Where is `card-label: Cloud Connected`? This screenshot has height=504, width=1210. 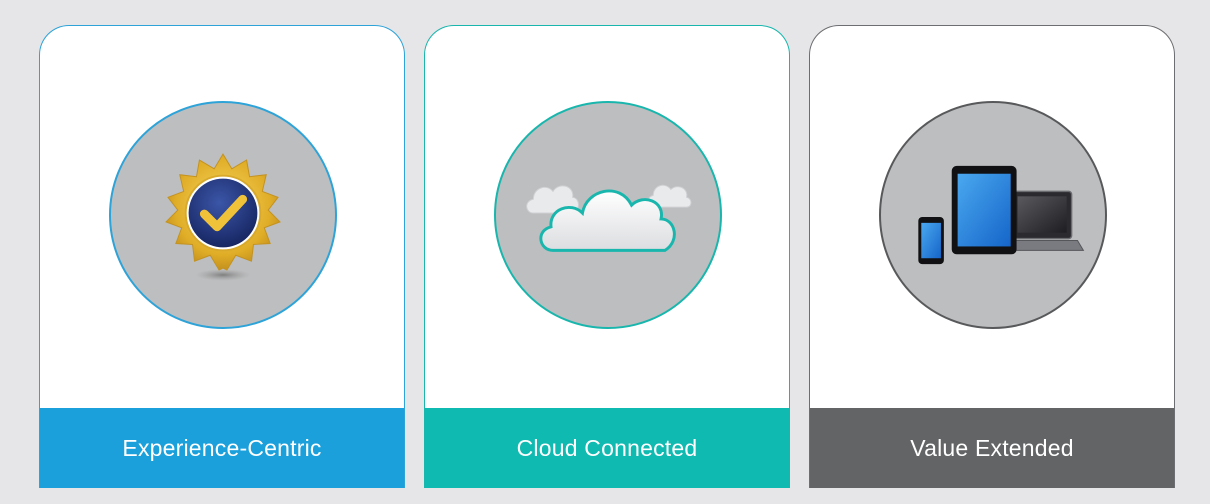 card-label: Cloud Connected is located at coordinates (607, 447).